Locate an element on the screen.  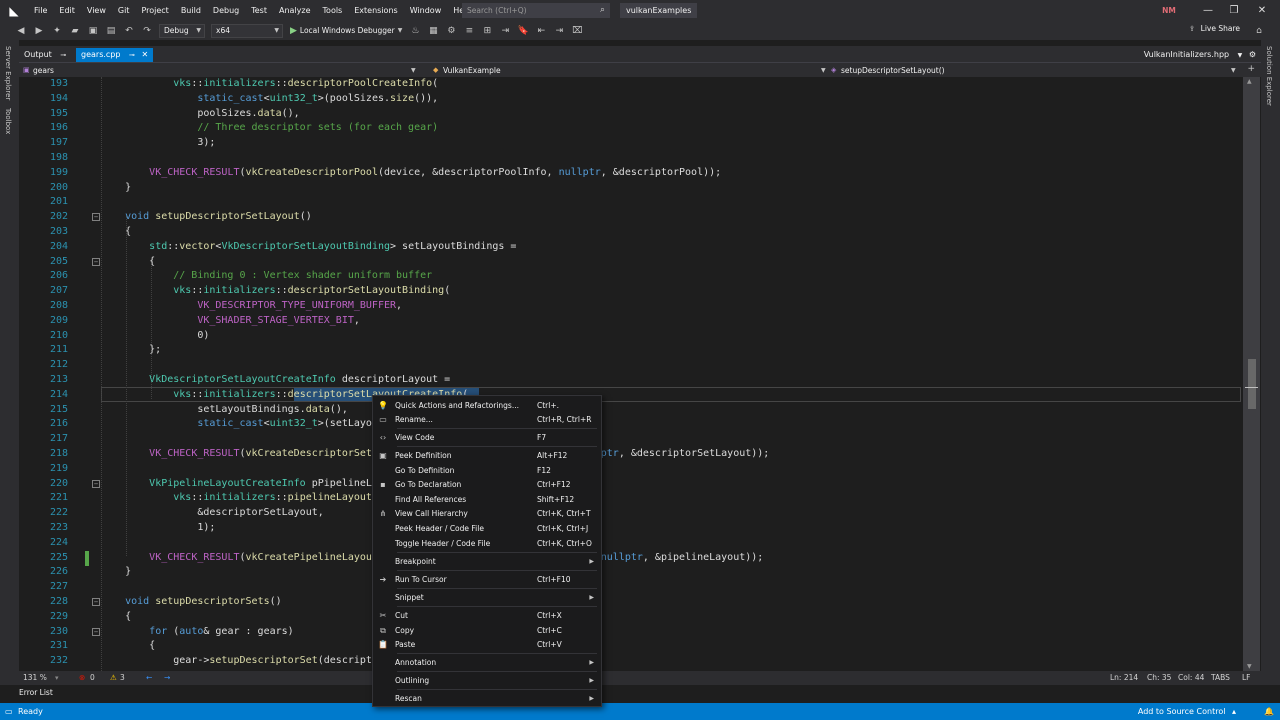
align-icon: ≡ is located at coordinates (469, 31).